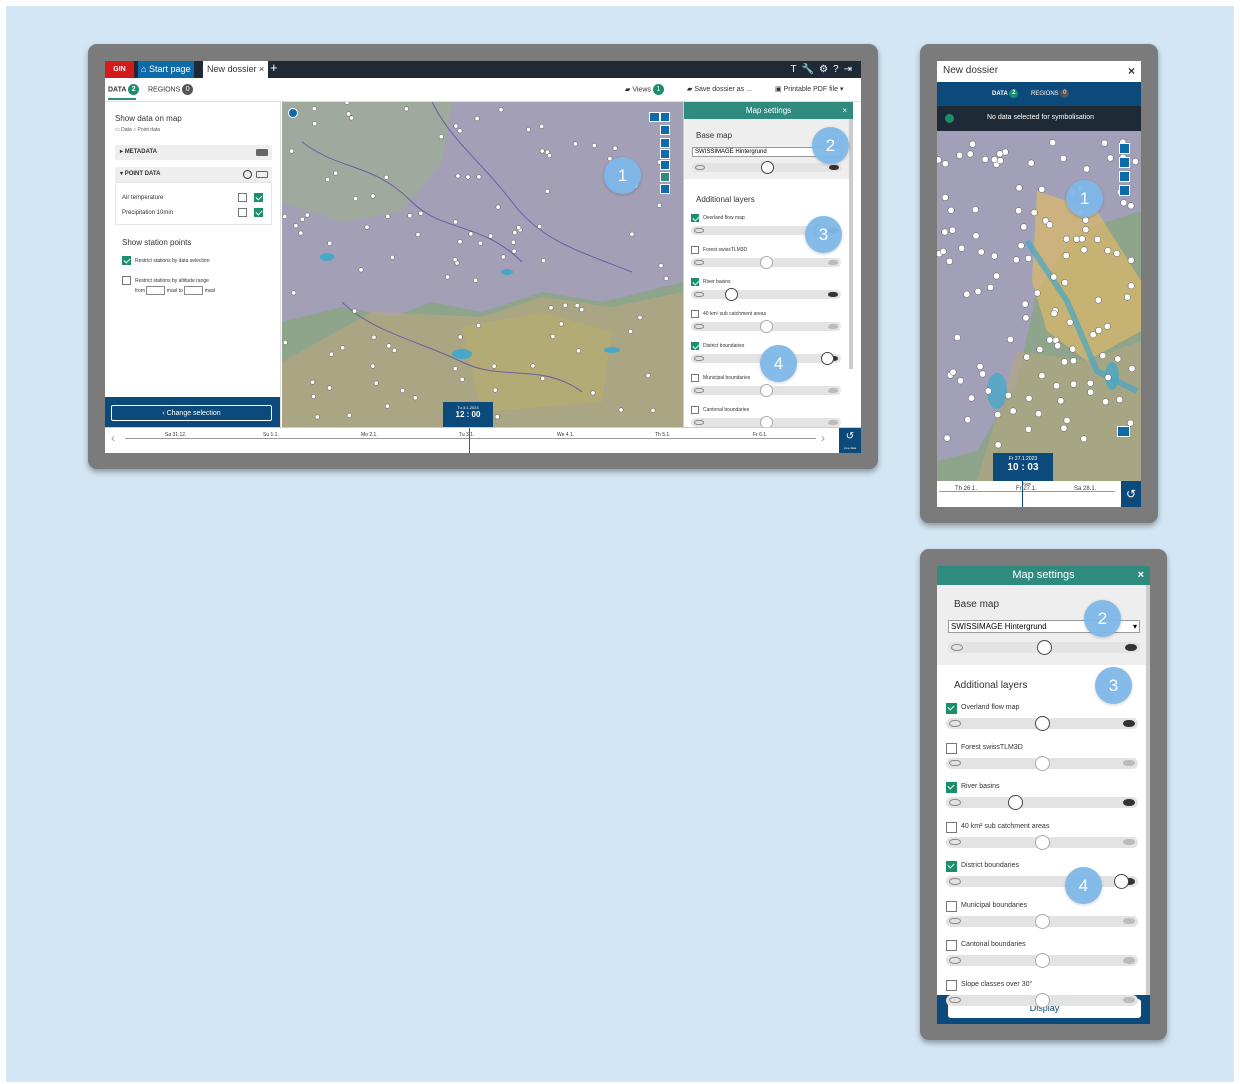 This screenshot has width=1240, height=1084. What do you see at coordinates (665, 154) in the screenshot?
I see `zoom-out-icon` at bounding box center [665, 154].